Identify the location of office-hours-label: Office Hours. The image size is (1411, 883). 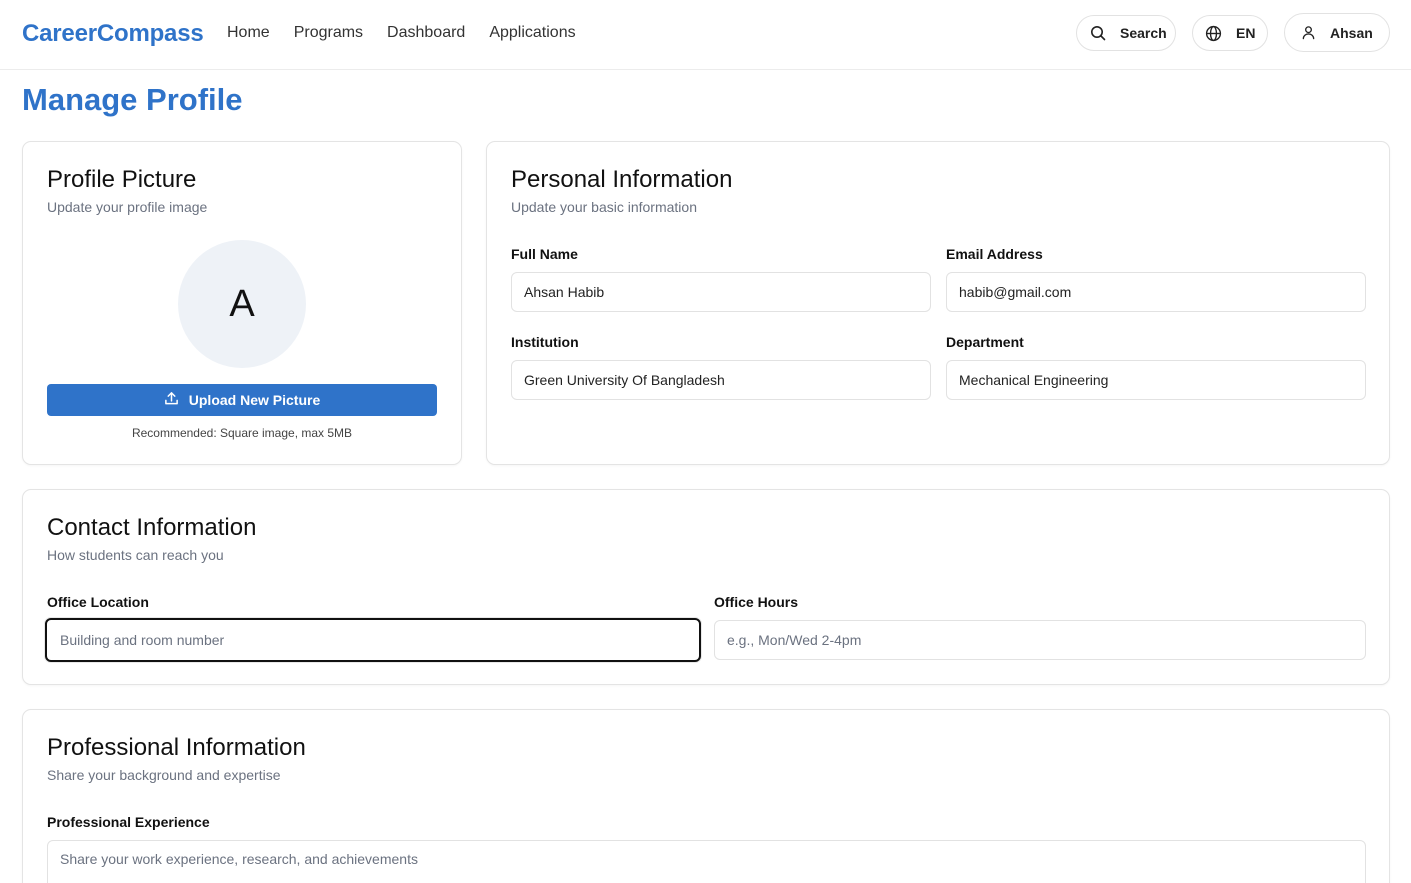
(756, 602).